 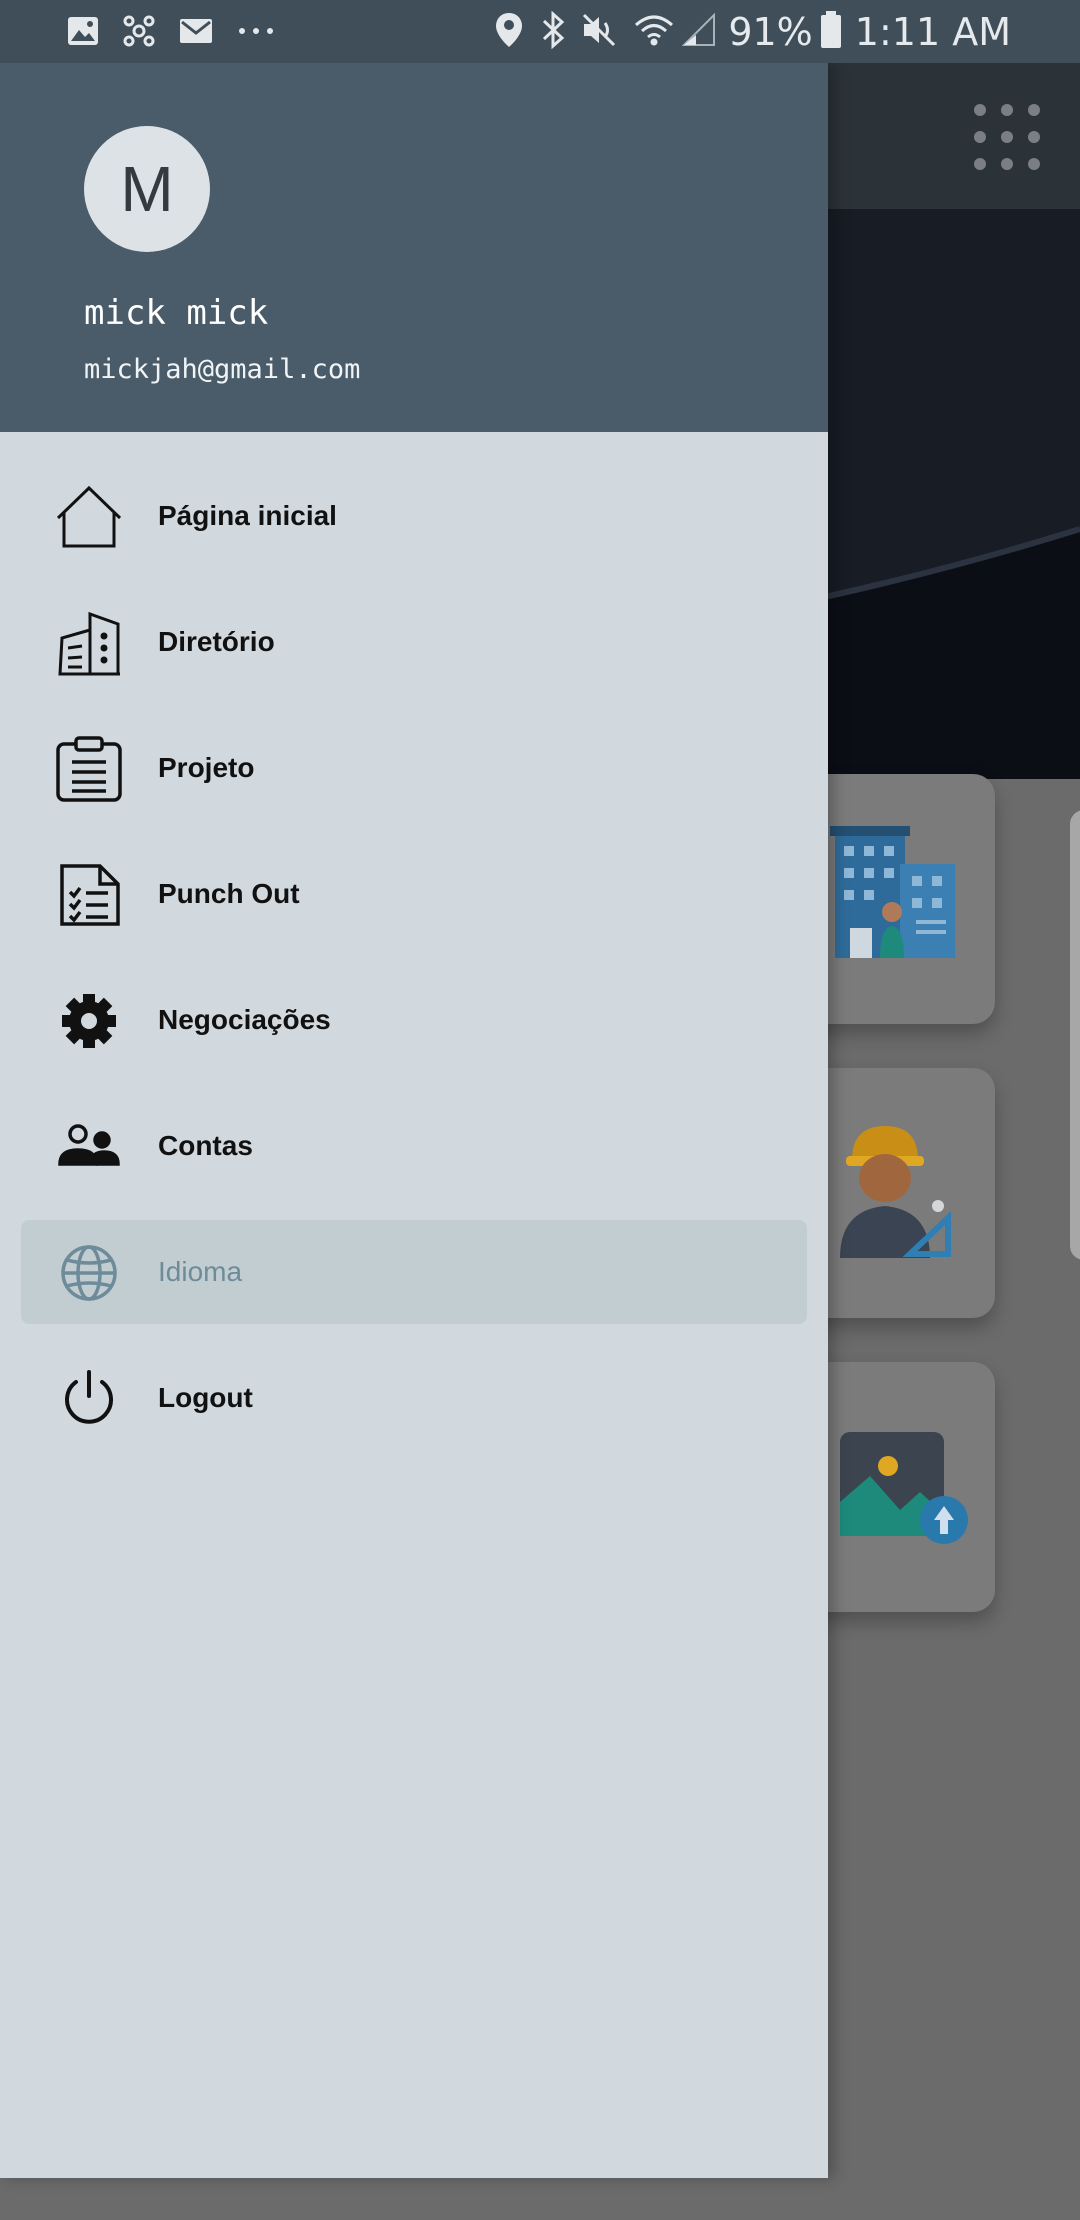 I want to click on mail-icon, so click(x=196, y=33).